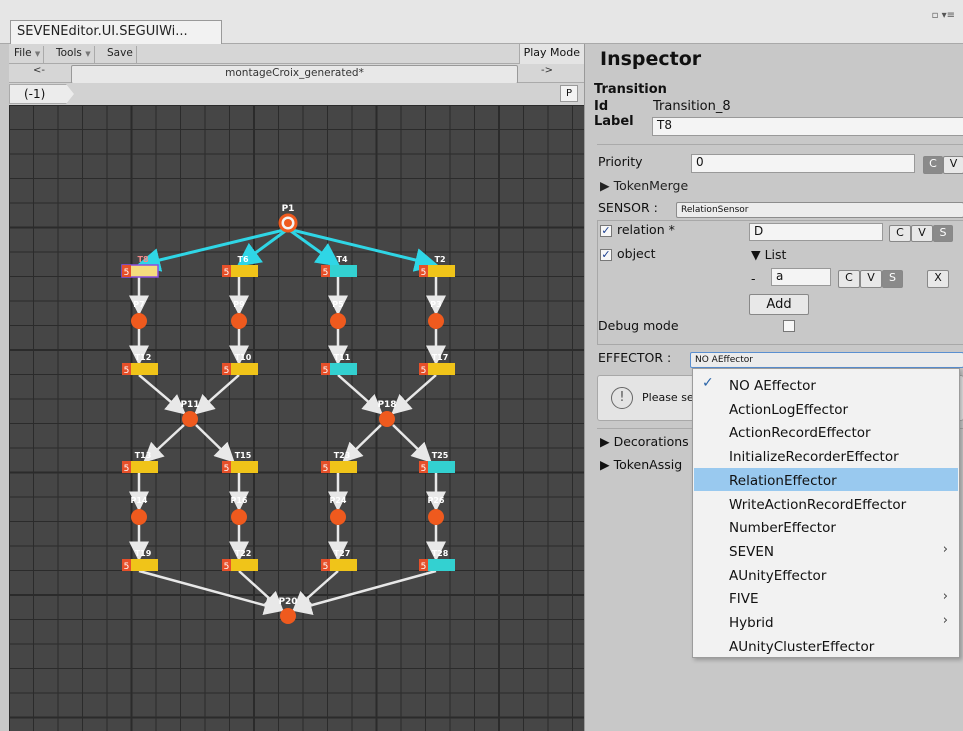 The width and height of the screenshot is (963, 731). Describe the element at coordinates (288, 223) in the screenshot. I see `place-node-core` at that location.